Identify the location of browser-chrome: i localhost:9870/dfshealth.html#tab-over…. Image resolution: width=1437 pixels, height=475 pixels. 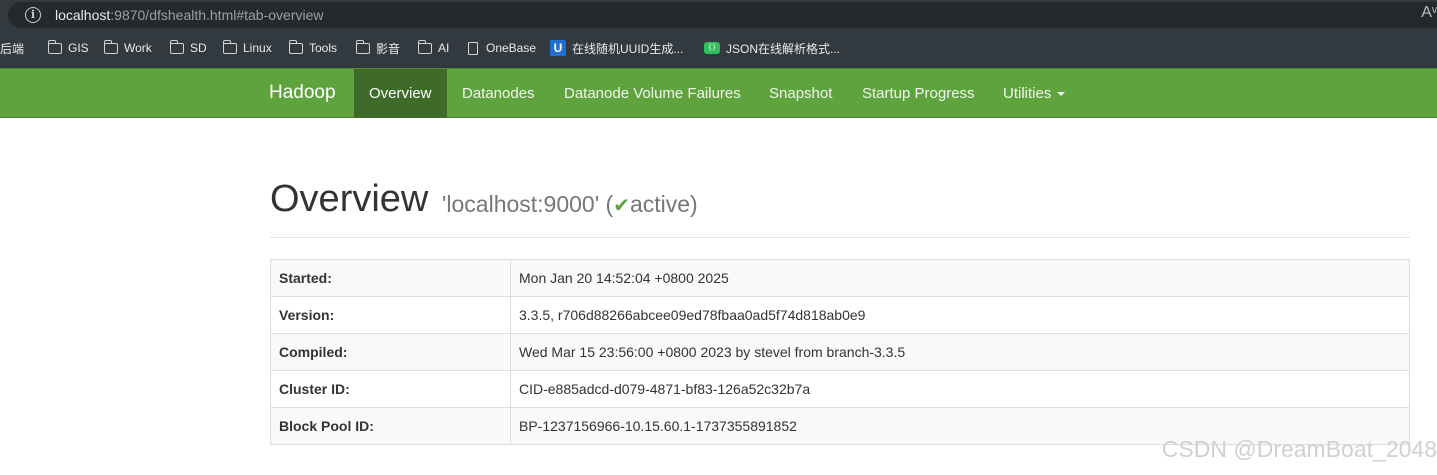
(718, 34).